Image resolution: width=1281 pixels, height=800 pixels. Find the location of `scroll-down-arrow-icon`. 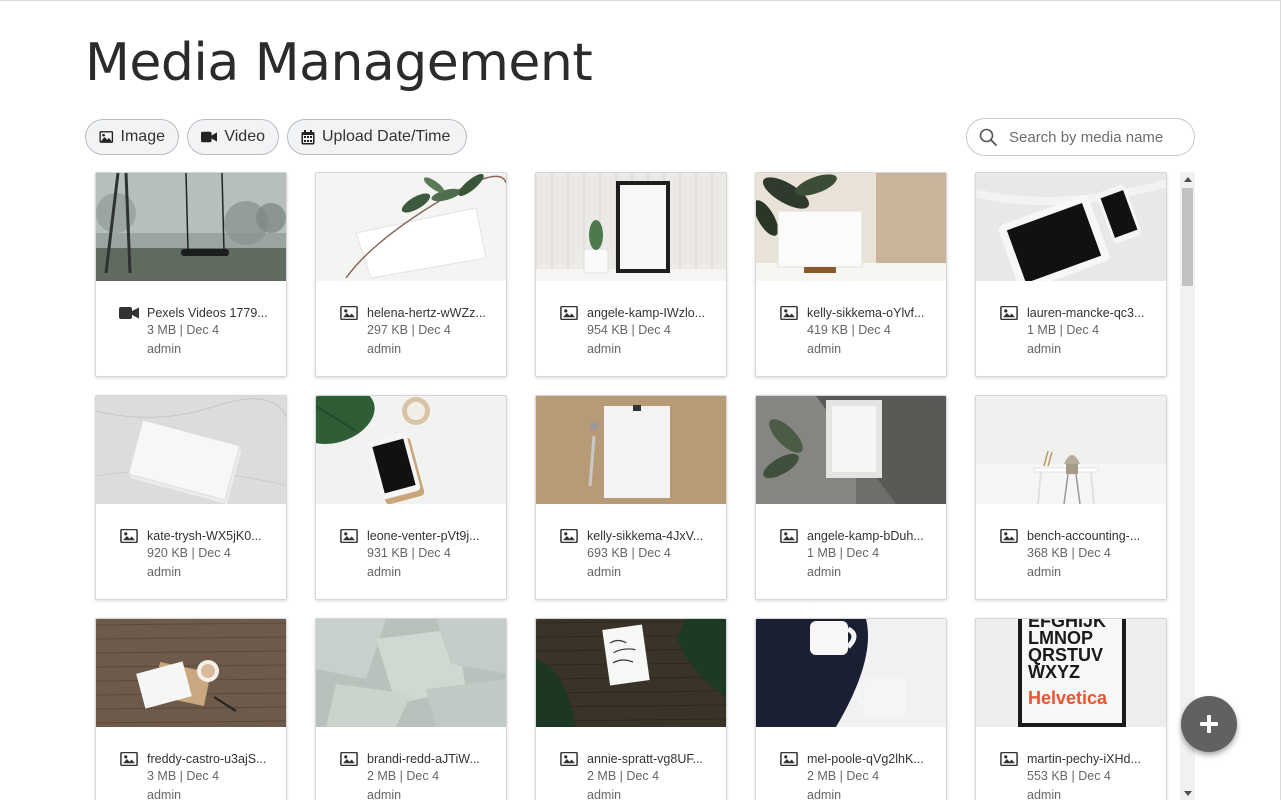

scroll-down-arrow-icon is located at coordinates (1187, 793).